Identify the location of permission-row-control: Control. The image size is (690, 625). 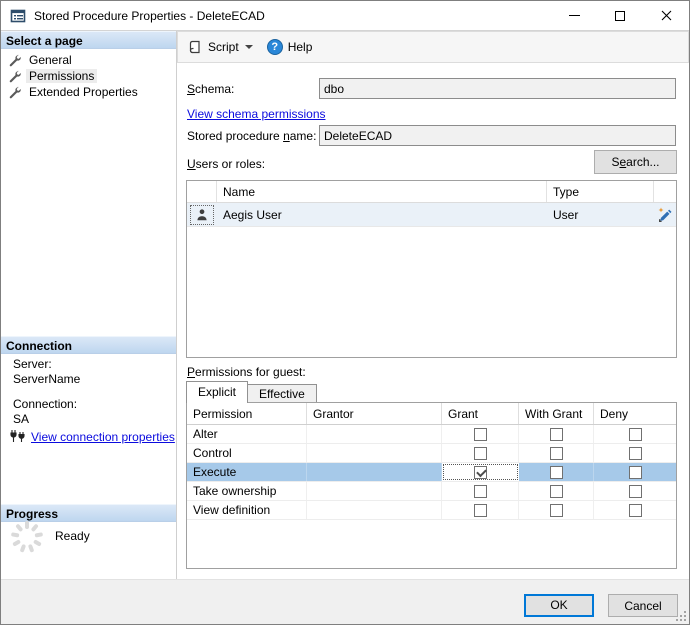
(431, 453).